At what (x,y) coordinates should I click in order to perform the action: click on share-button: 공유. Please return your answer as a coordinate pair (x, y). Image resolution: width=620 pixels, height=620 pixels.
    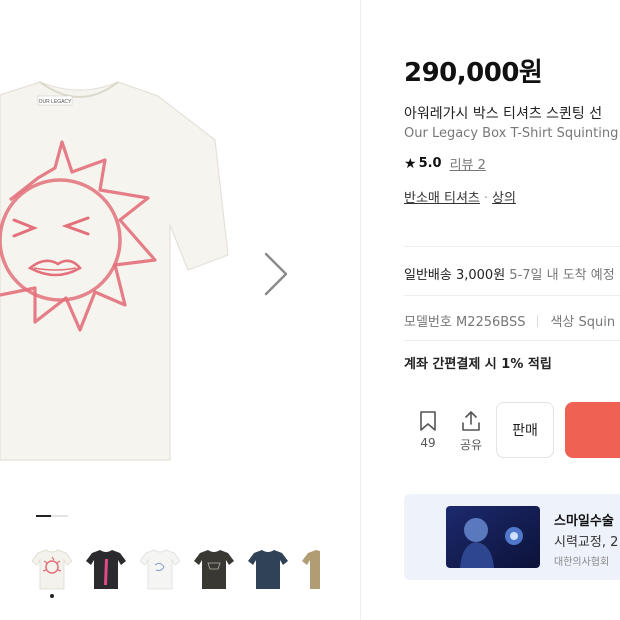
    Looking at the image, I should click on (471, 431).